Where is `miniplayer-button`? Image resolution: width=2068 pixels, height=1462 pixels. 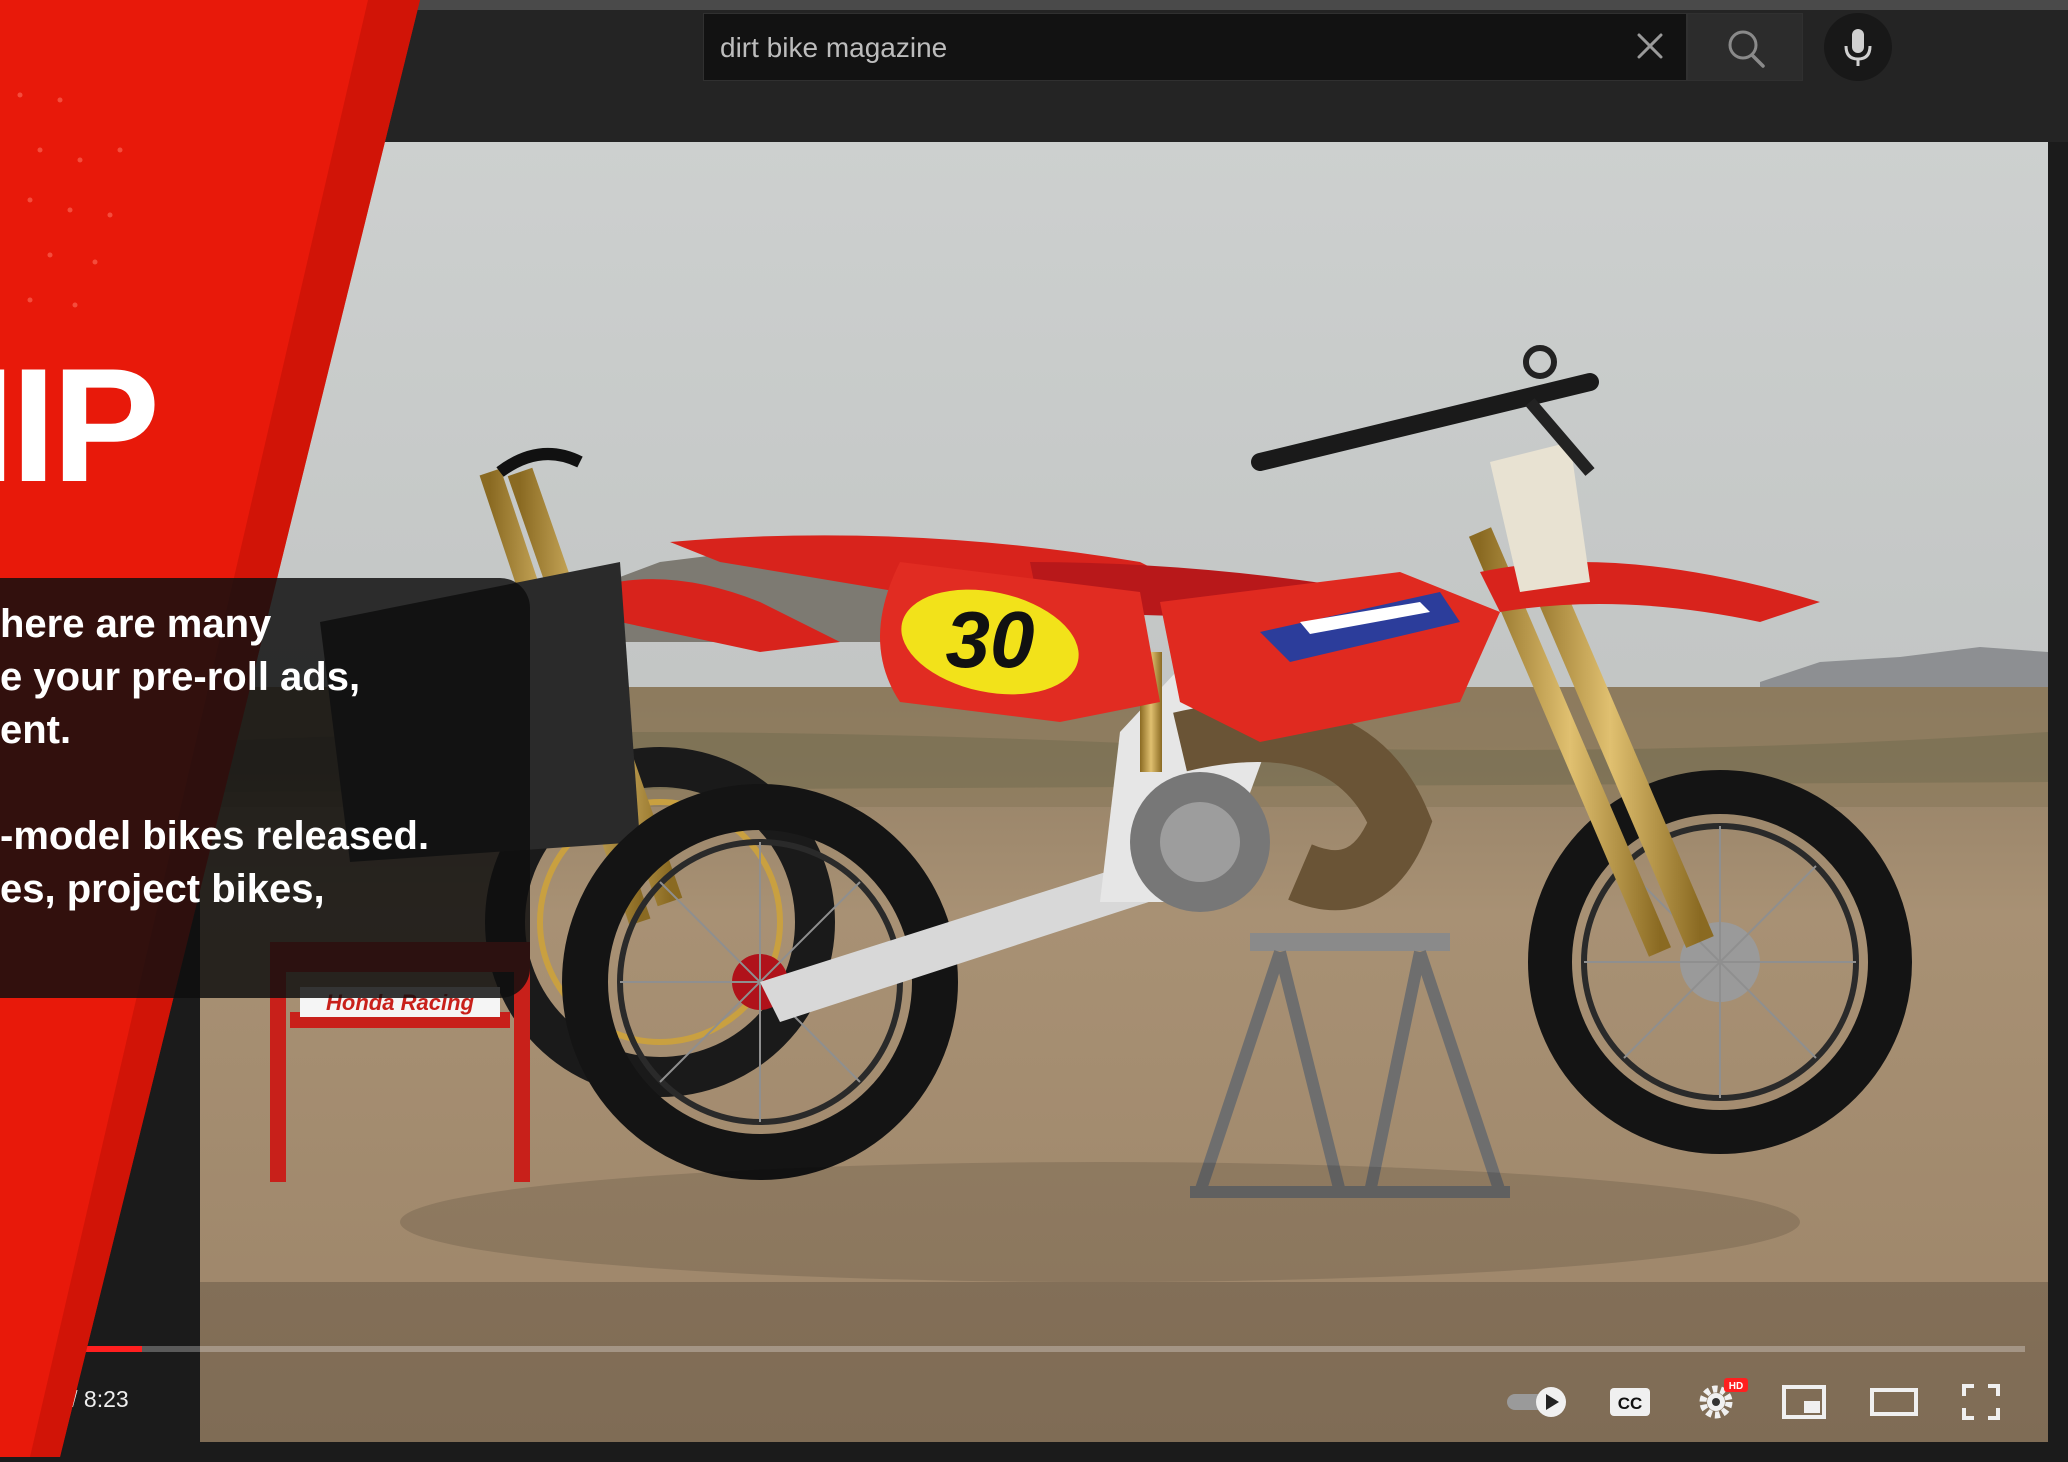
miniplayer-button is located at coordinates (1804, 1402).